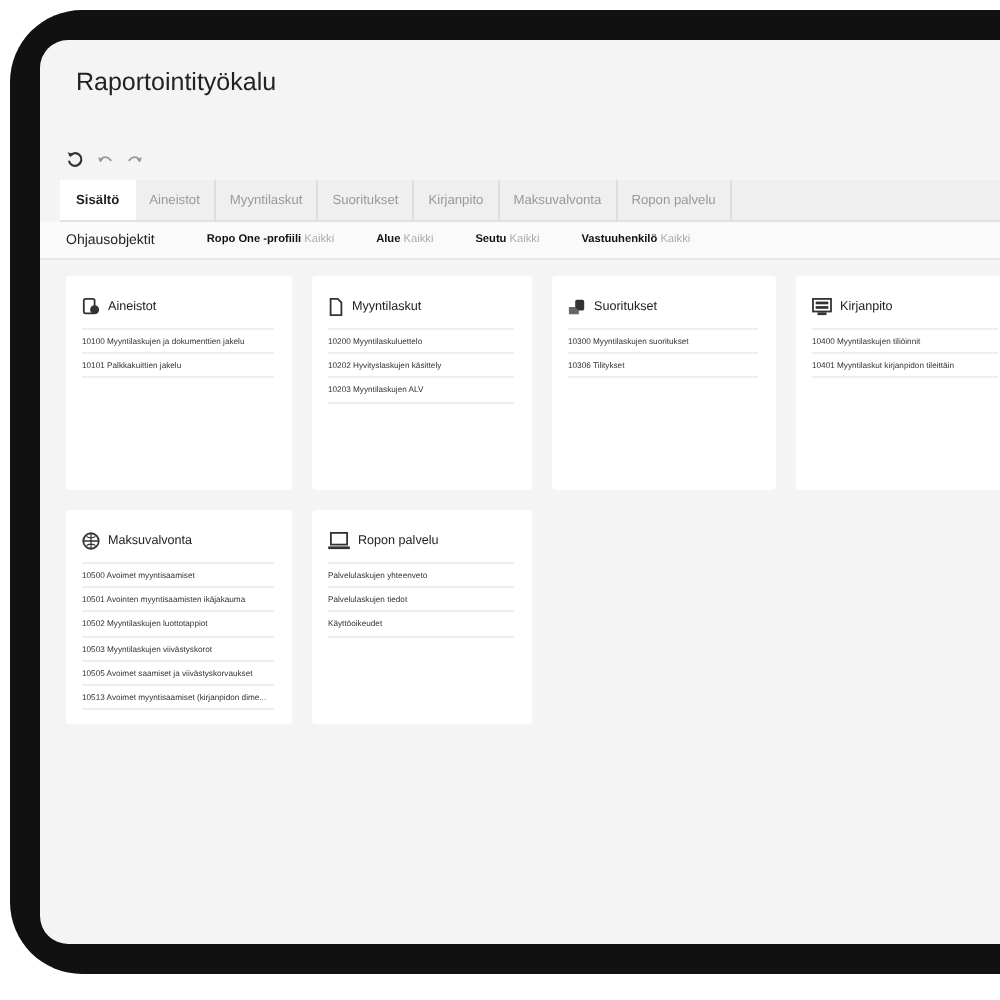  I want to click on refresh-icon, so click(75, 159).